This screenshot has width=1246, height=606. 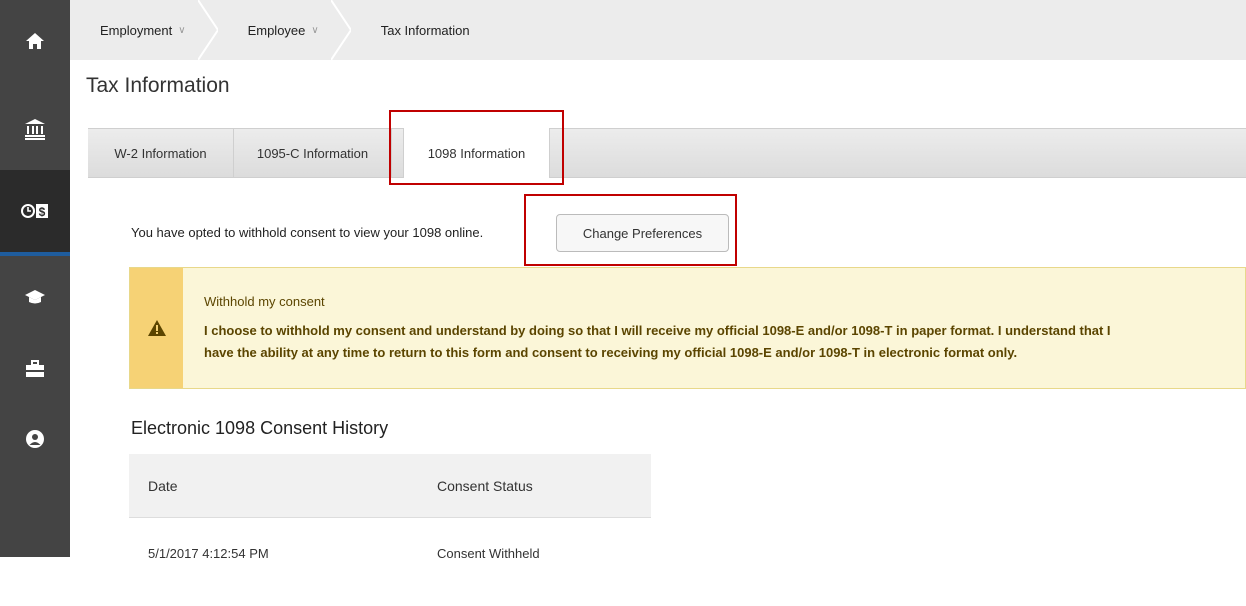 I want to click on breadcrumb-item-tax-information: Tax Information, so click(x=426, y=30).